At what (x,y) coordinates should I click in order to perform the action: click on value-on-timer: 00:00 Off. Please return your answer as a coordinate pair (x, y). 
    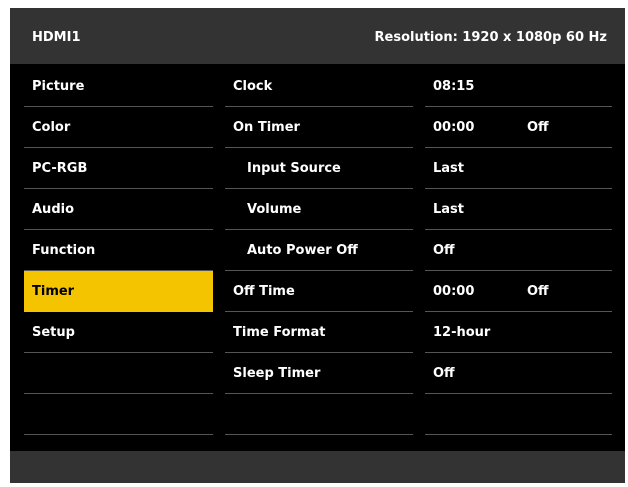
    Looking at the image, I should click on (518, 127).